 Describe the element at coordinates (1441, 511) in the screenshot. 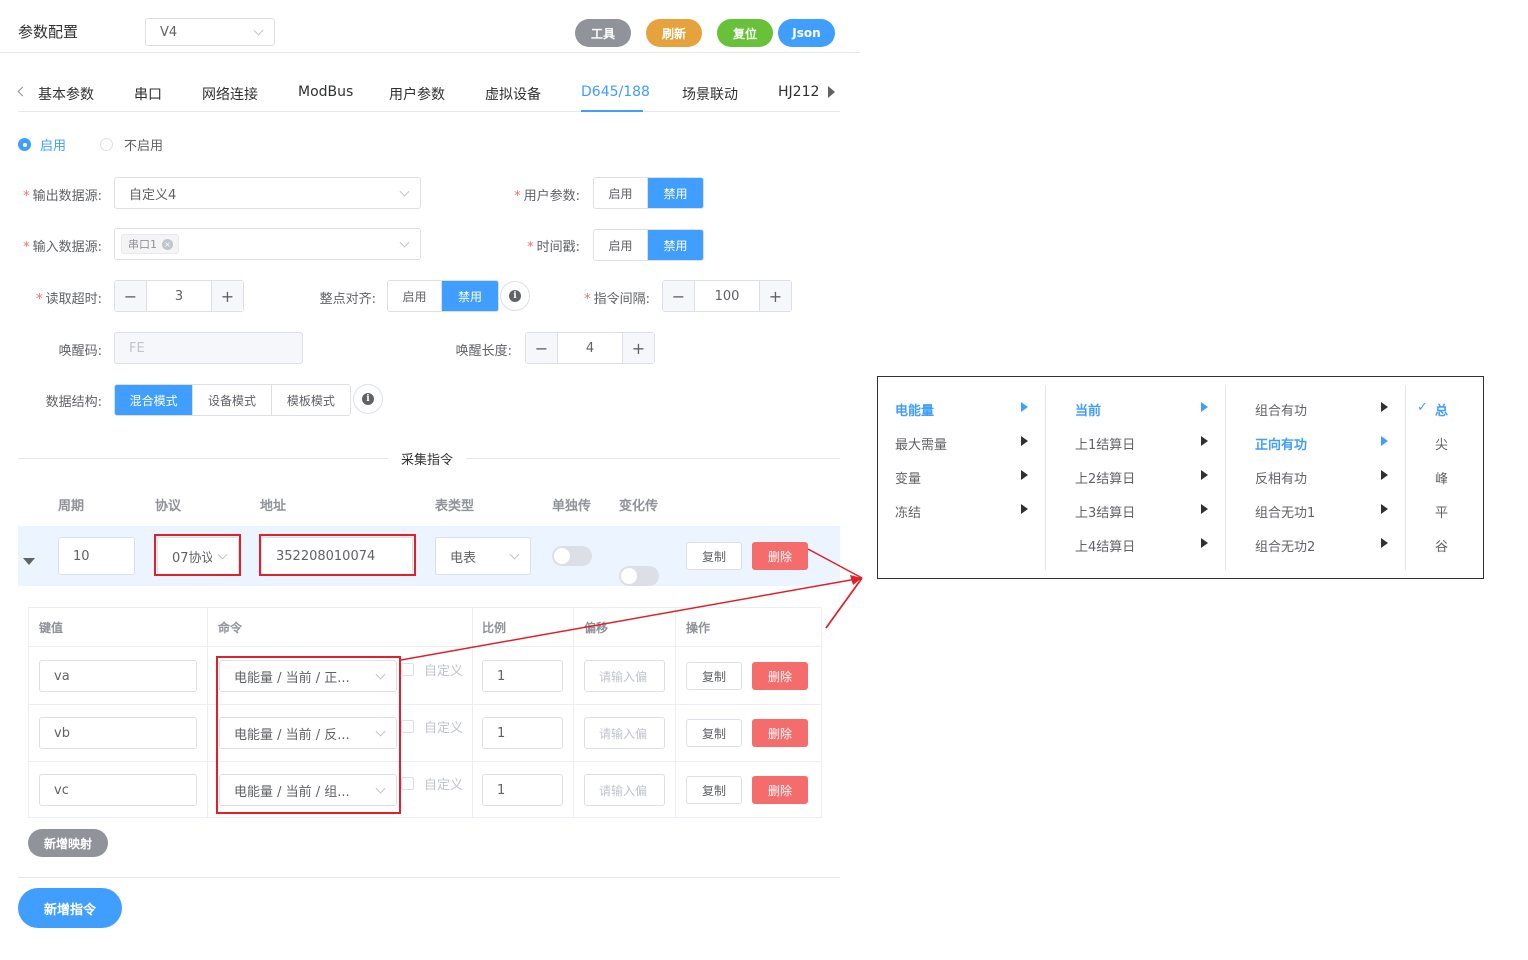

I see `cascader-c4-item: 平` at that location.